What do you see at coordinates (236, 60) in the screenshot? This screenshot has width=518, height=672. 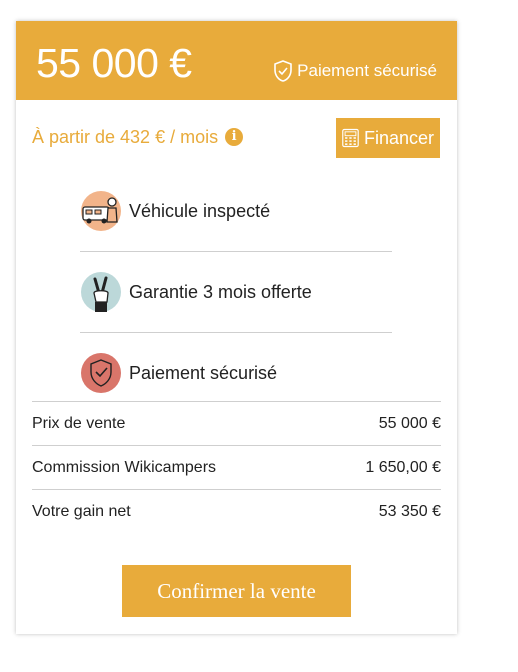 I see `price-header: 55 000 € Paiement sécurisé` at bounding box center [236, 60].